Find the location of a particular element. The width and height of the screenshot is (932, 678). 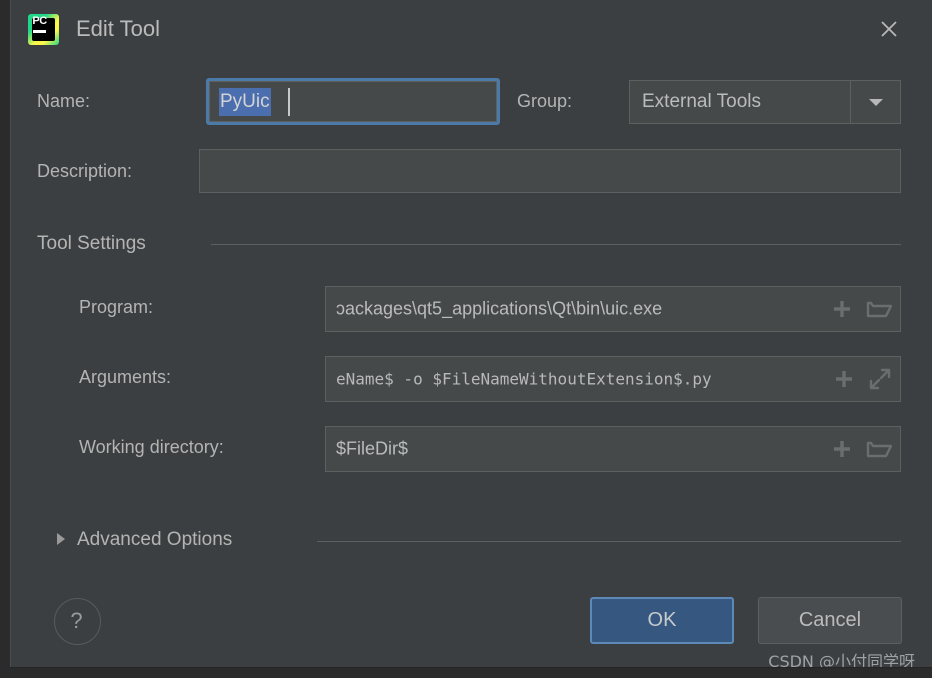

working-directory-input-value: $FileDir$ is located at coordinates (372, 448).